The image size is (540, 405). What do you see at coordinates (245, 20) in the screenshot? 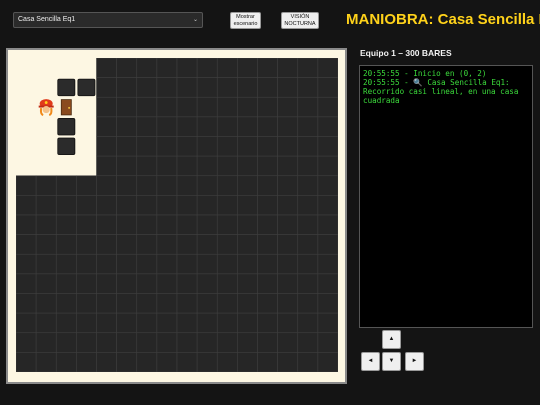
I see `show-scene-button: Mostrar escenario` at bounding box center [245, 20].